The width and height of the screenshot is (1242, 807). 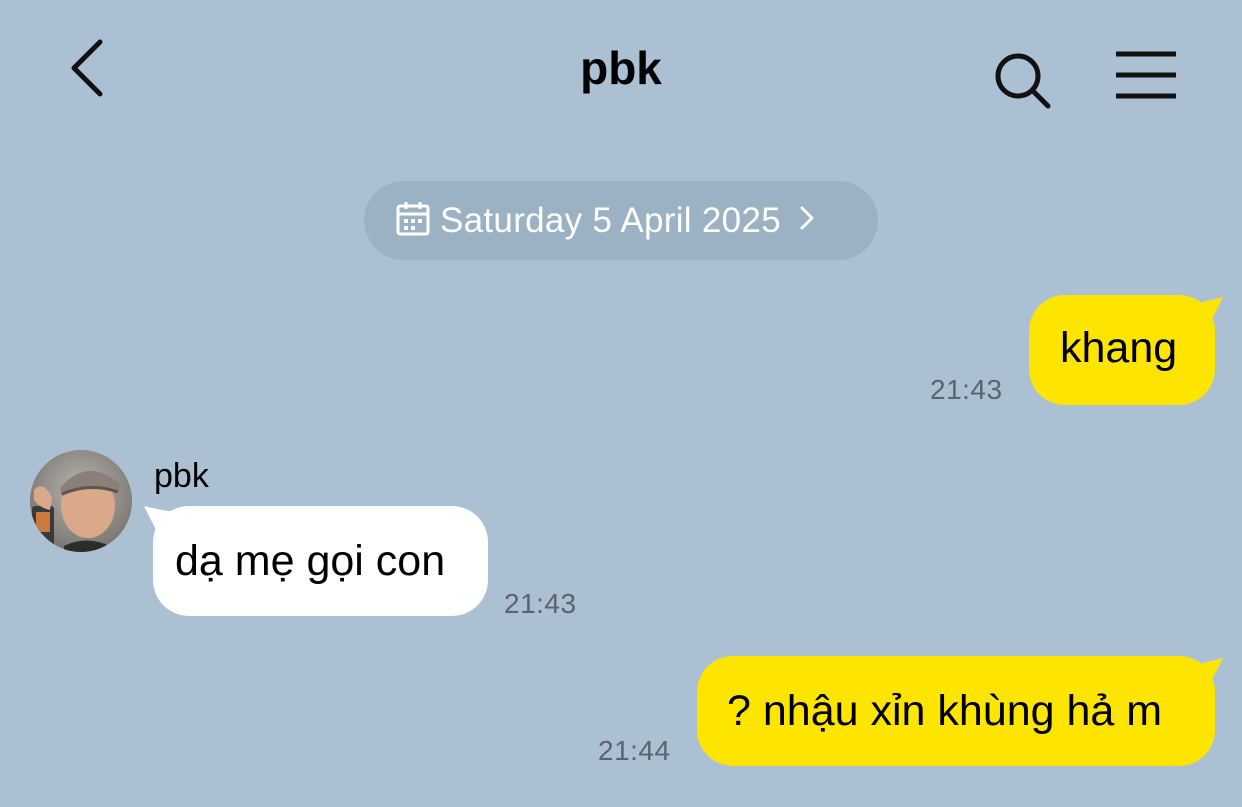 What do you see at coordinates (181, 476) in the screenshot?
I see `sender-name: pbk` at bounding box center [181, 476].